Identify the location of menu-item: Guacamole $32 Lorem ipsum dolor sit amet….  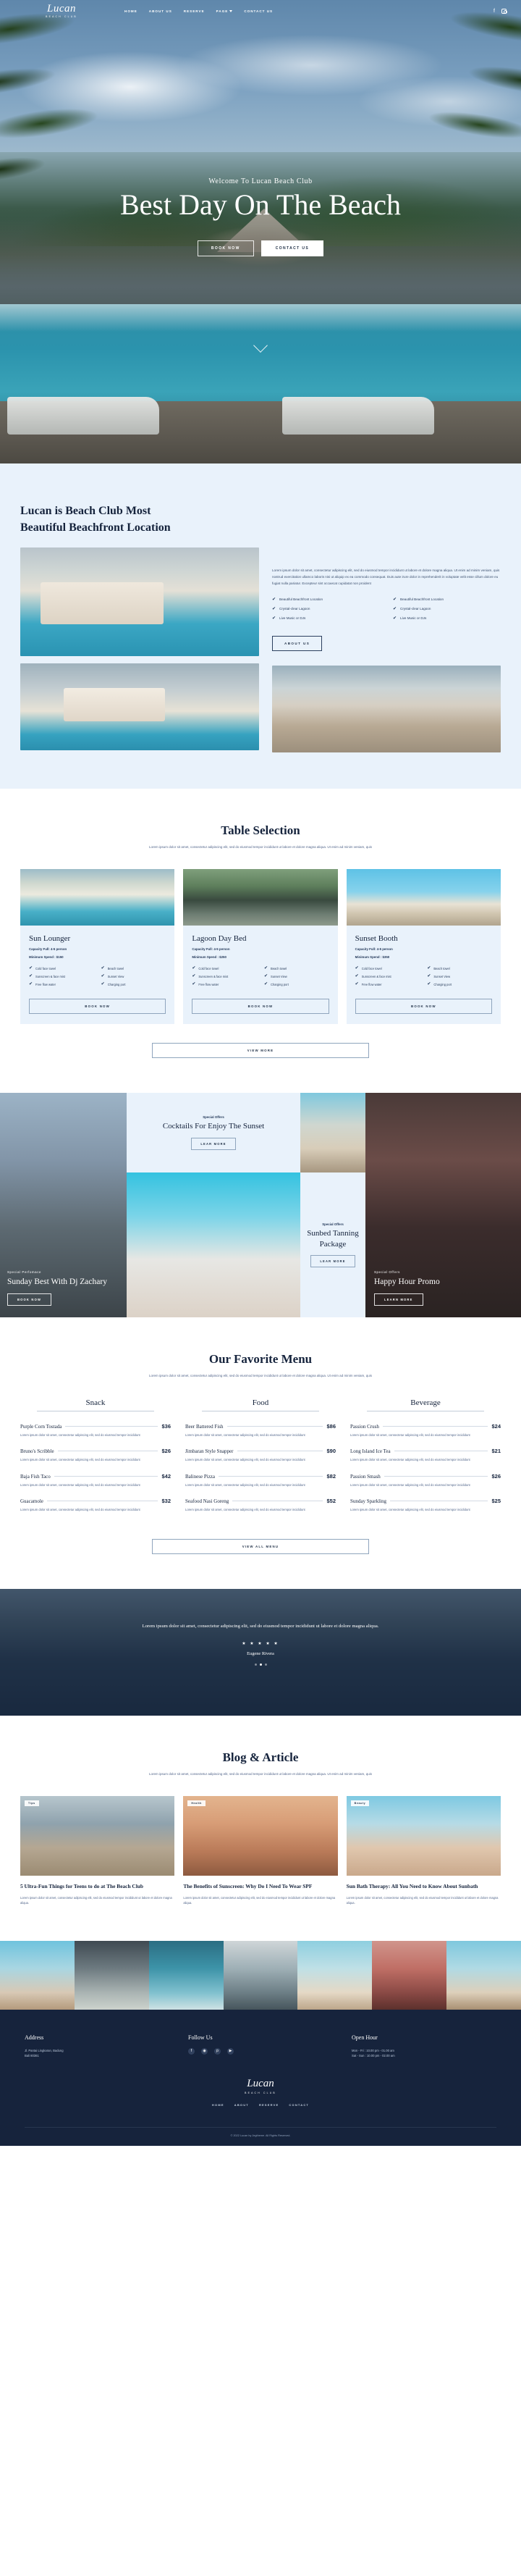
(95, 1505).